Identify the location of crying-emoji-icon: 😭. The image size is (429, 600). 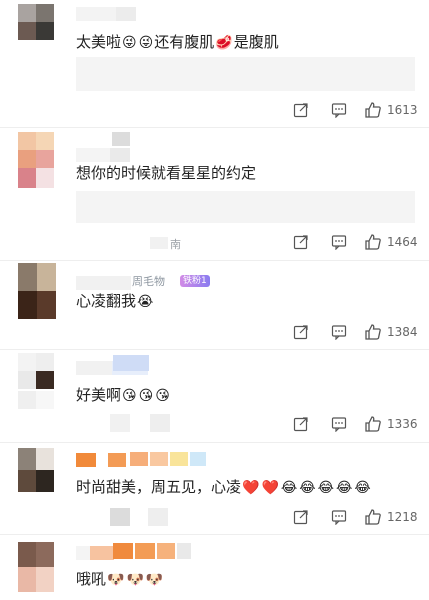
(145, 301).